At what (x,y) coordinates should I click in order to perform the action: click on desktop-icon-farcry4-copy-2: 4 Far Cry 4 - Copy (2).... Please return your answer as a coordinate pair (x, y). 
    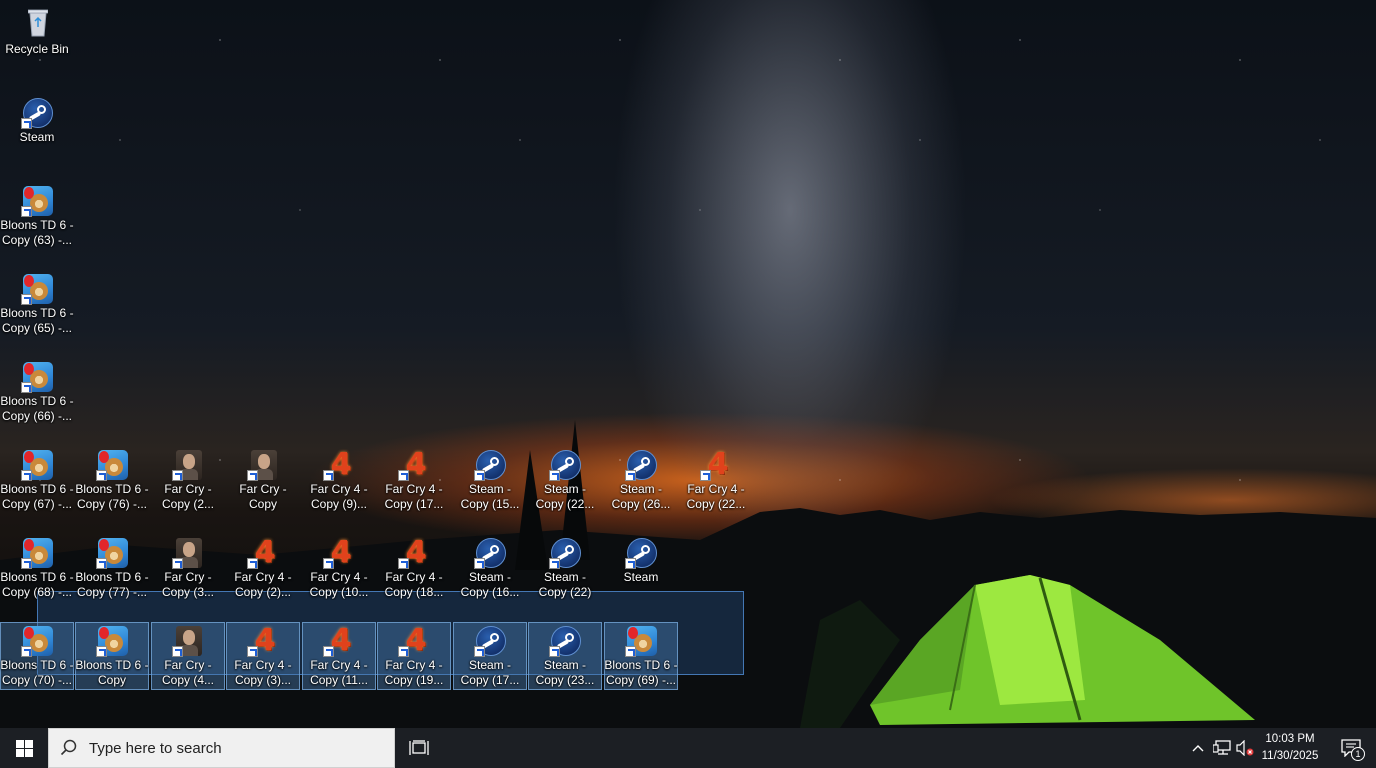
    Looking at the image, I should click on (263, 568).